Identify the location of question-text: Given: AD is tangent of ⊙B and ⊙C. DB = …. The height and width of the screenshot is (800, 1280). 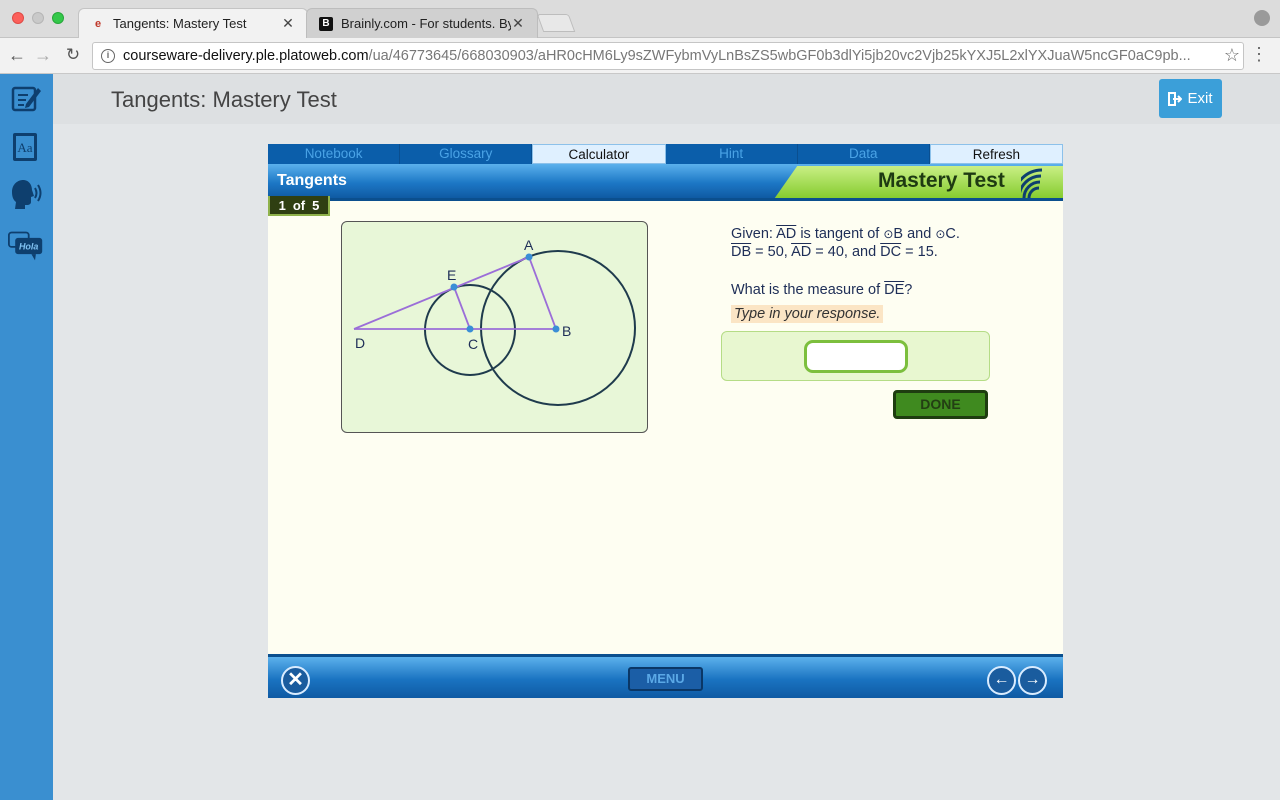
(891, 274).